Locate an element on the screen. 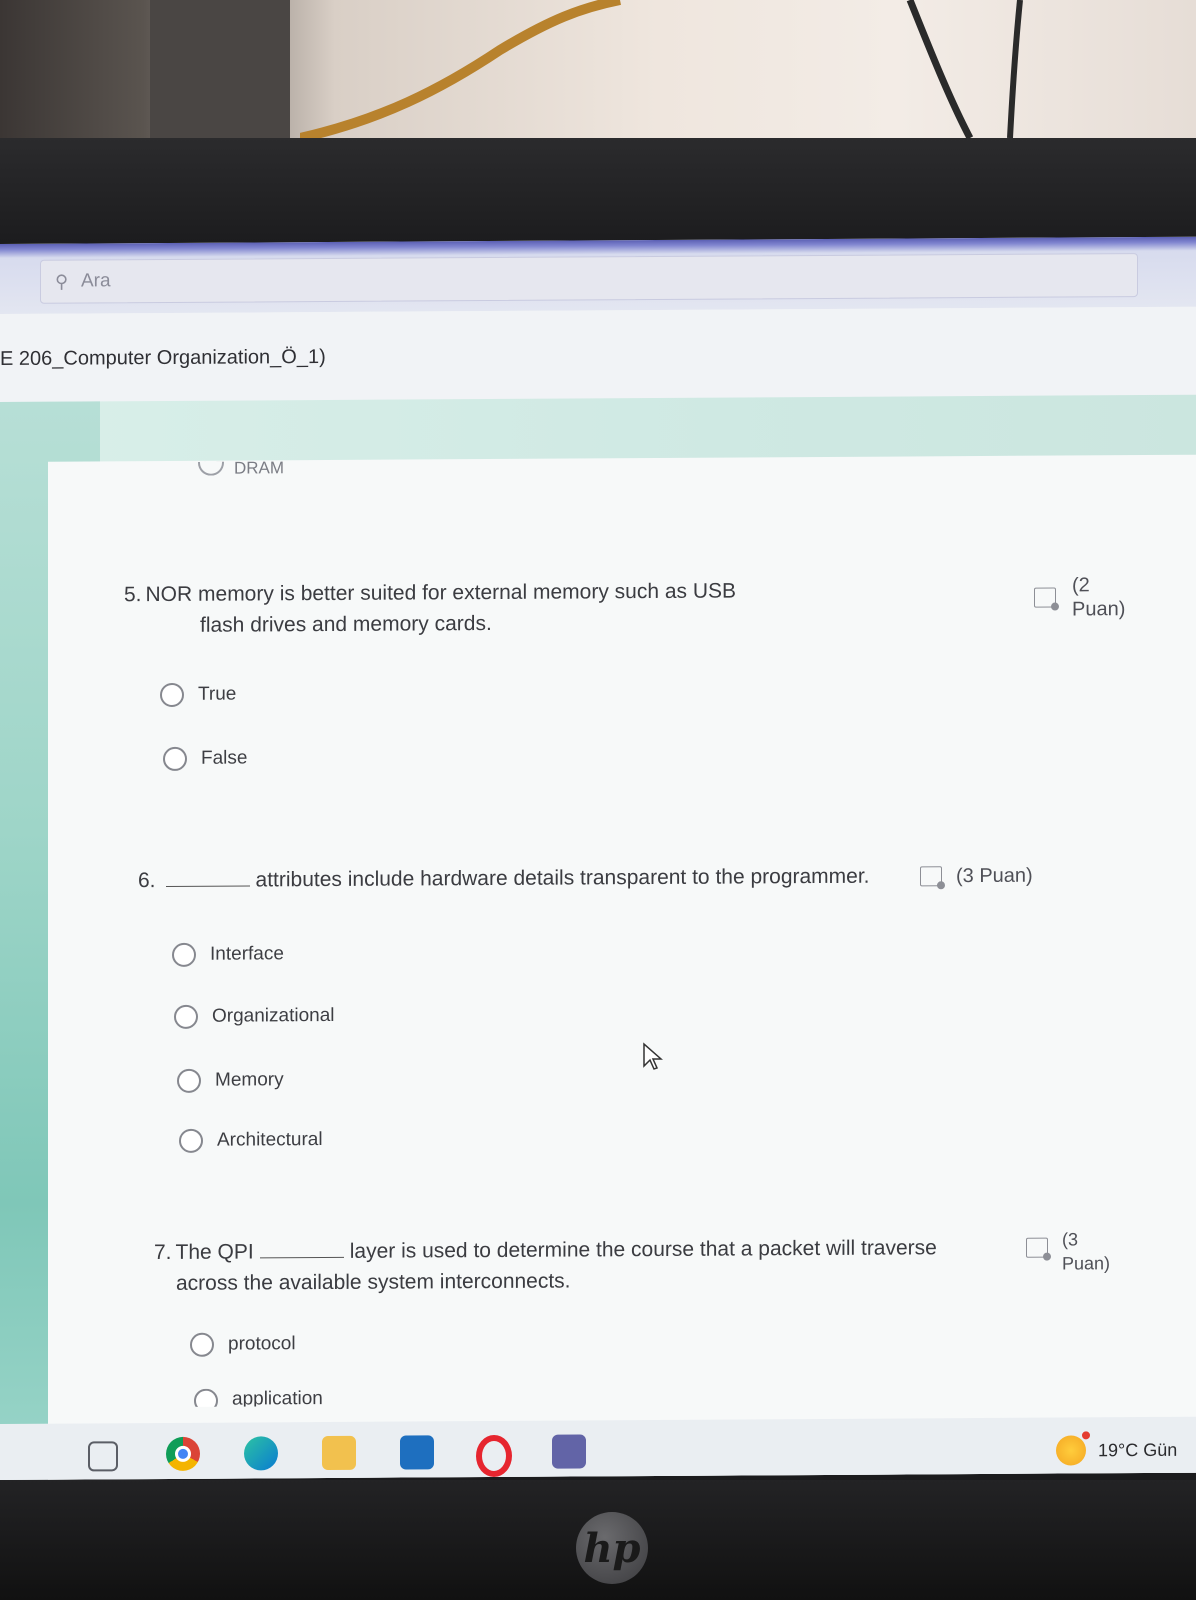 This screenshot has width=1196, height=1600. option-label: Architectural is located at coordinates (270, 1140).